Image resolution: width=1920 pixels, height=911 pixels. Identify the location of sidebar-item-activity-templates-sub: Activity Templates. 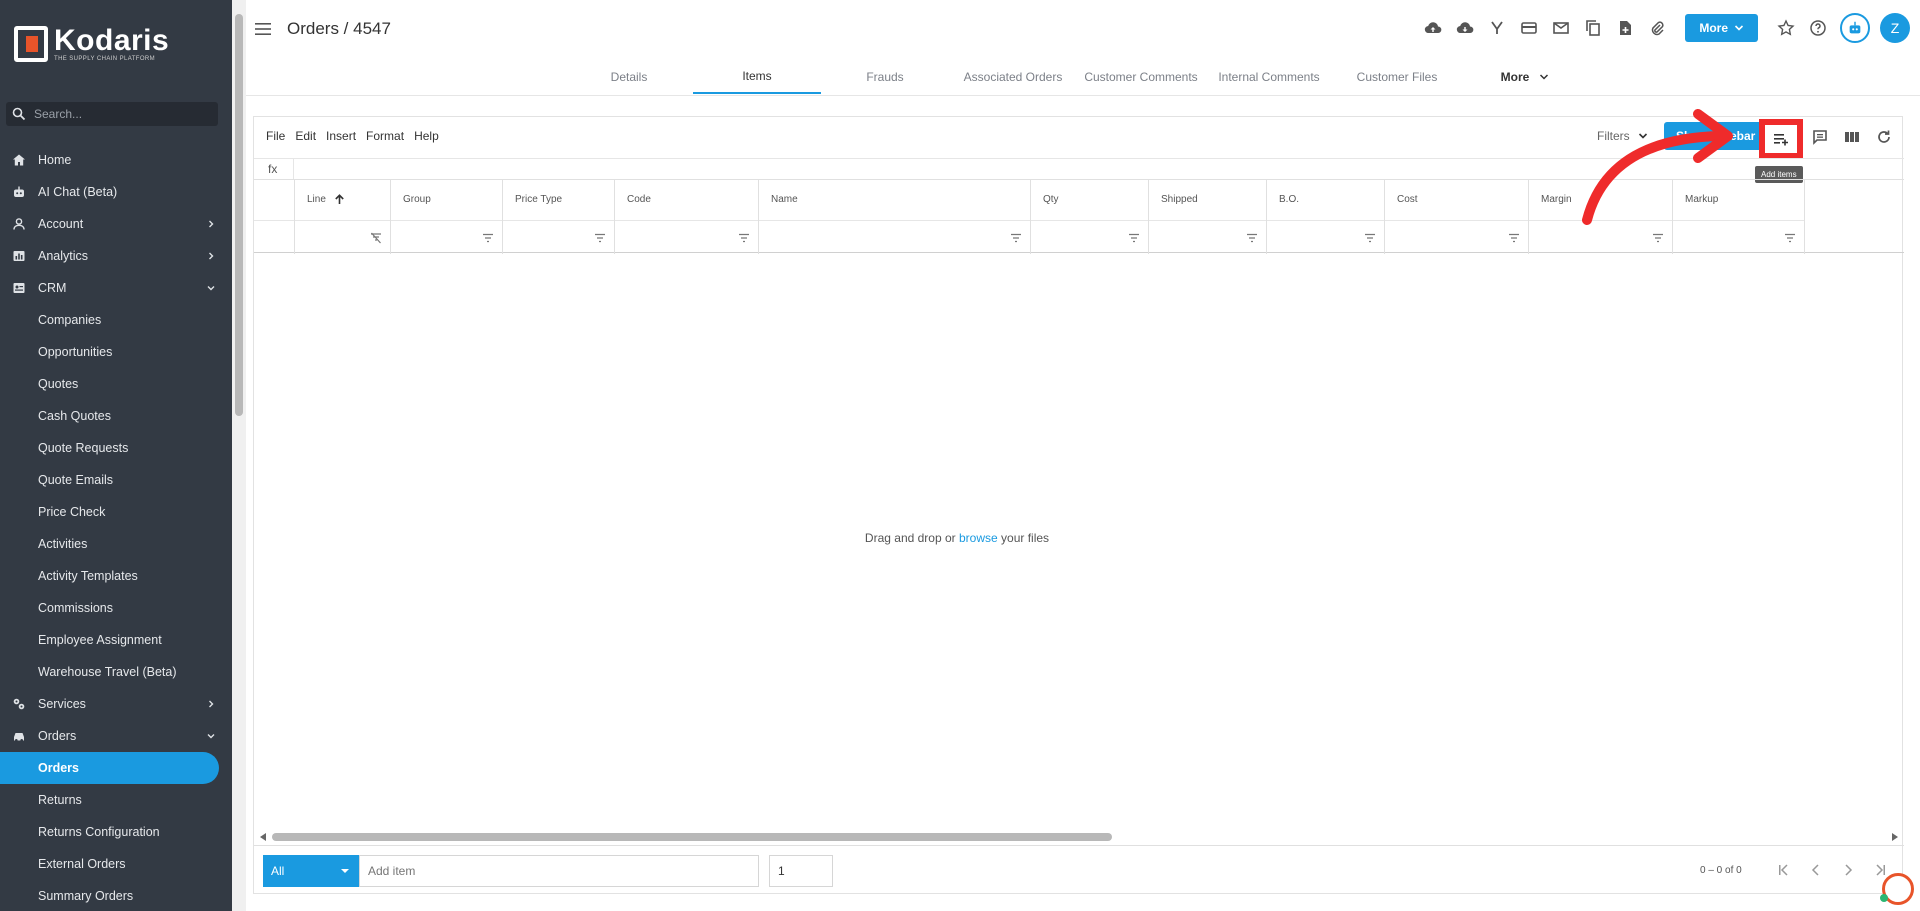
(116, 576).